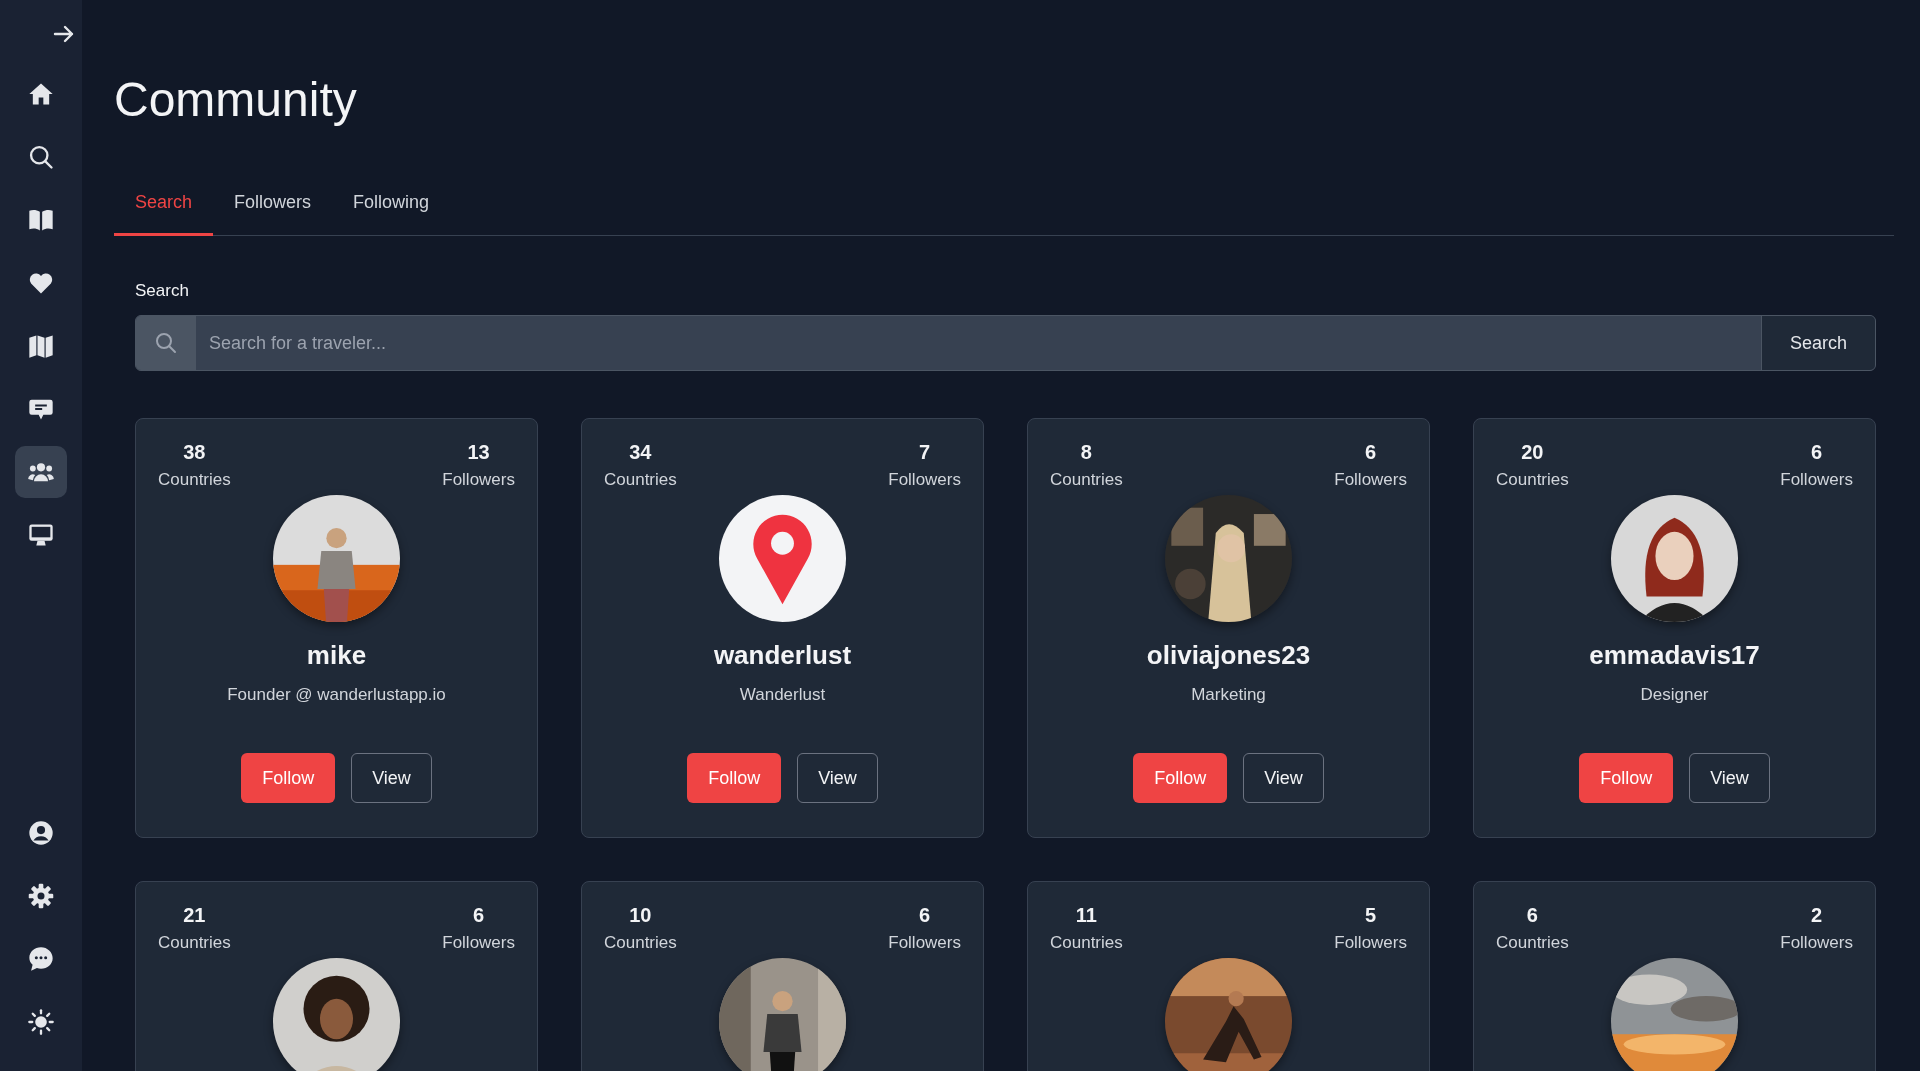  I want to click on countries-count: 8, so click(1086, 452).